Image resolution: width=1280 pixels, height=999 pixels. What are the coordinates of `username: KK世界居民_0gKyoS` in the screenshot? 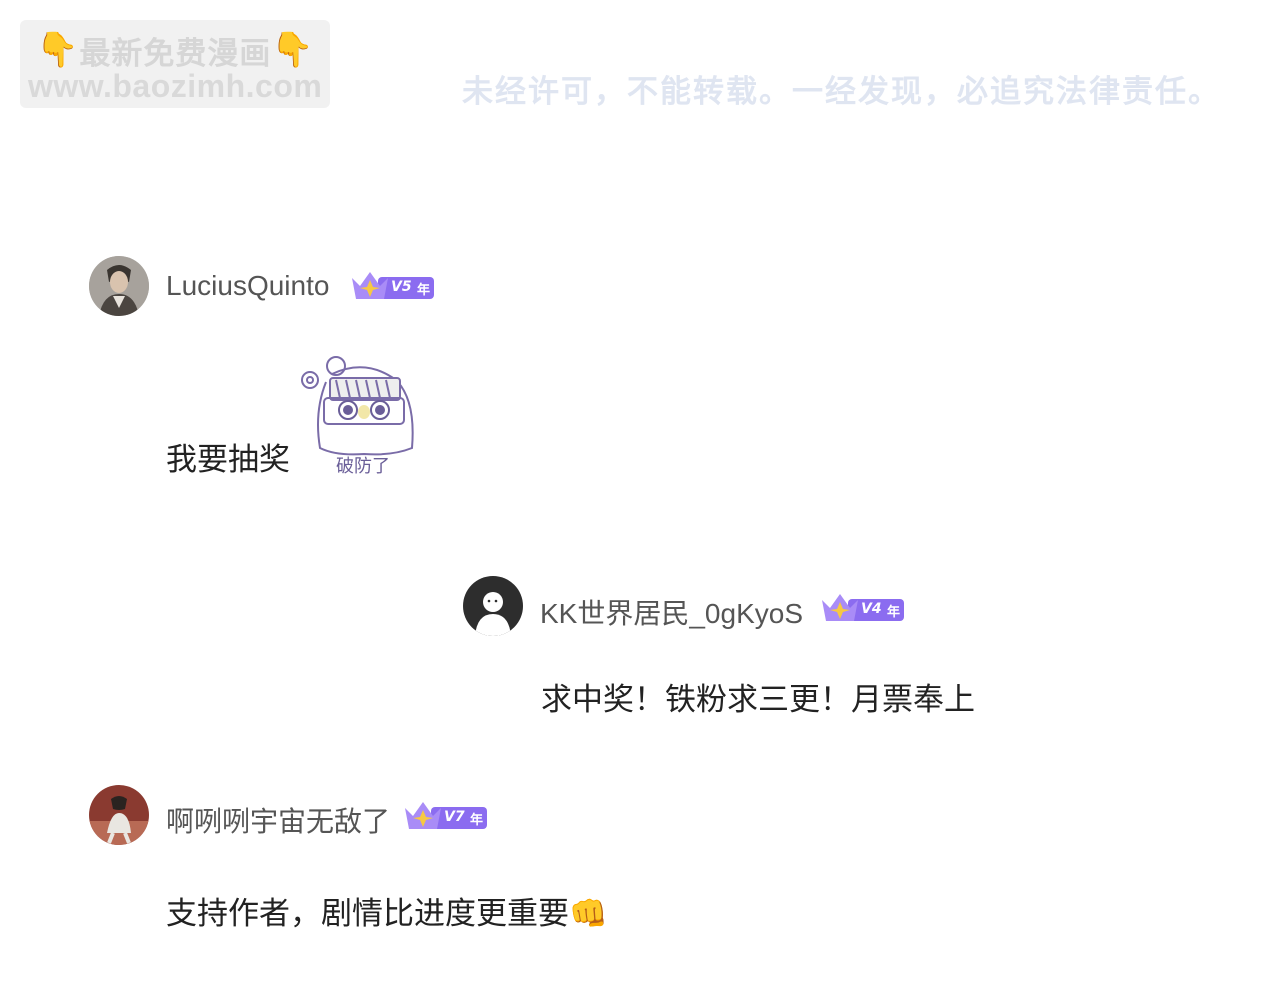 It's located at (671, 612).